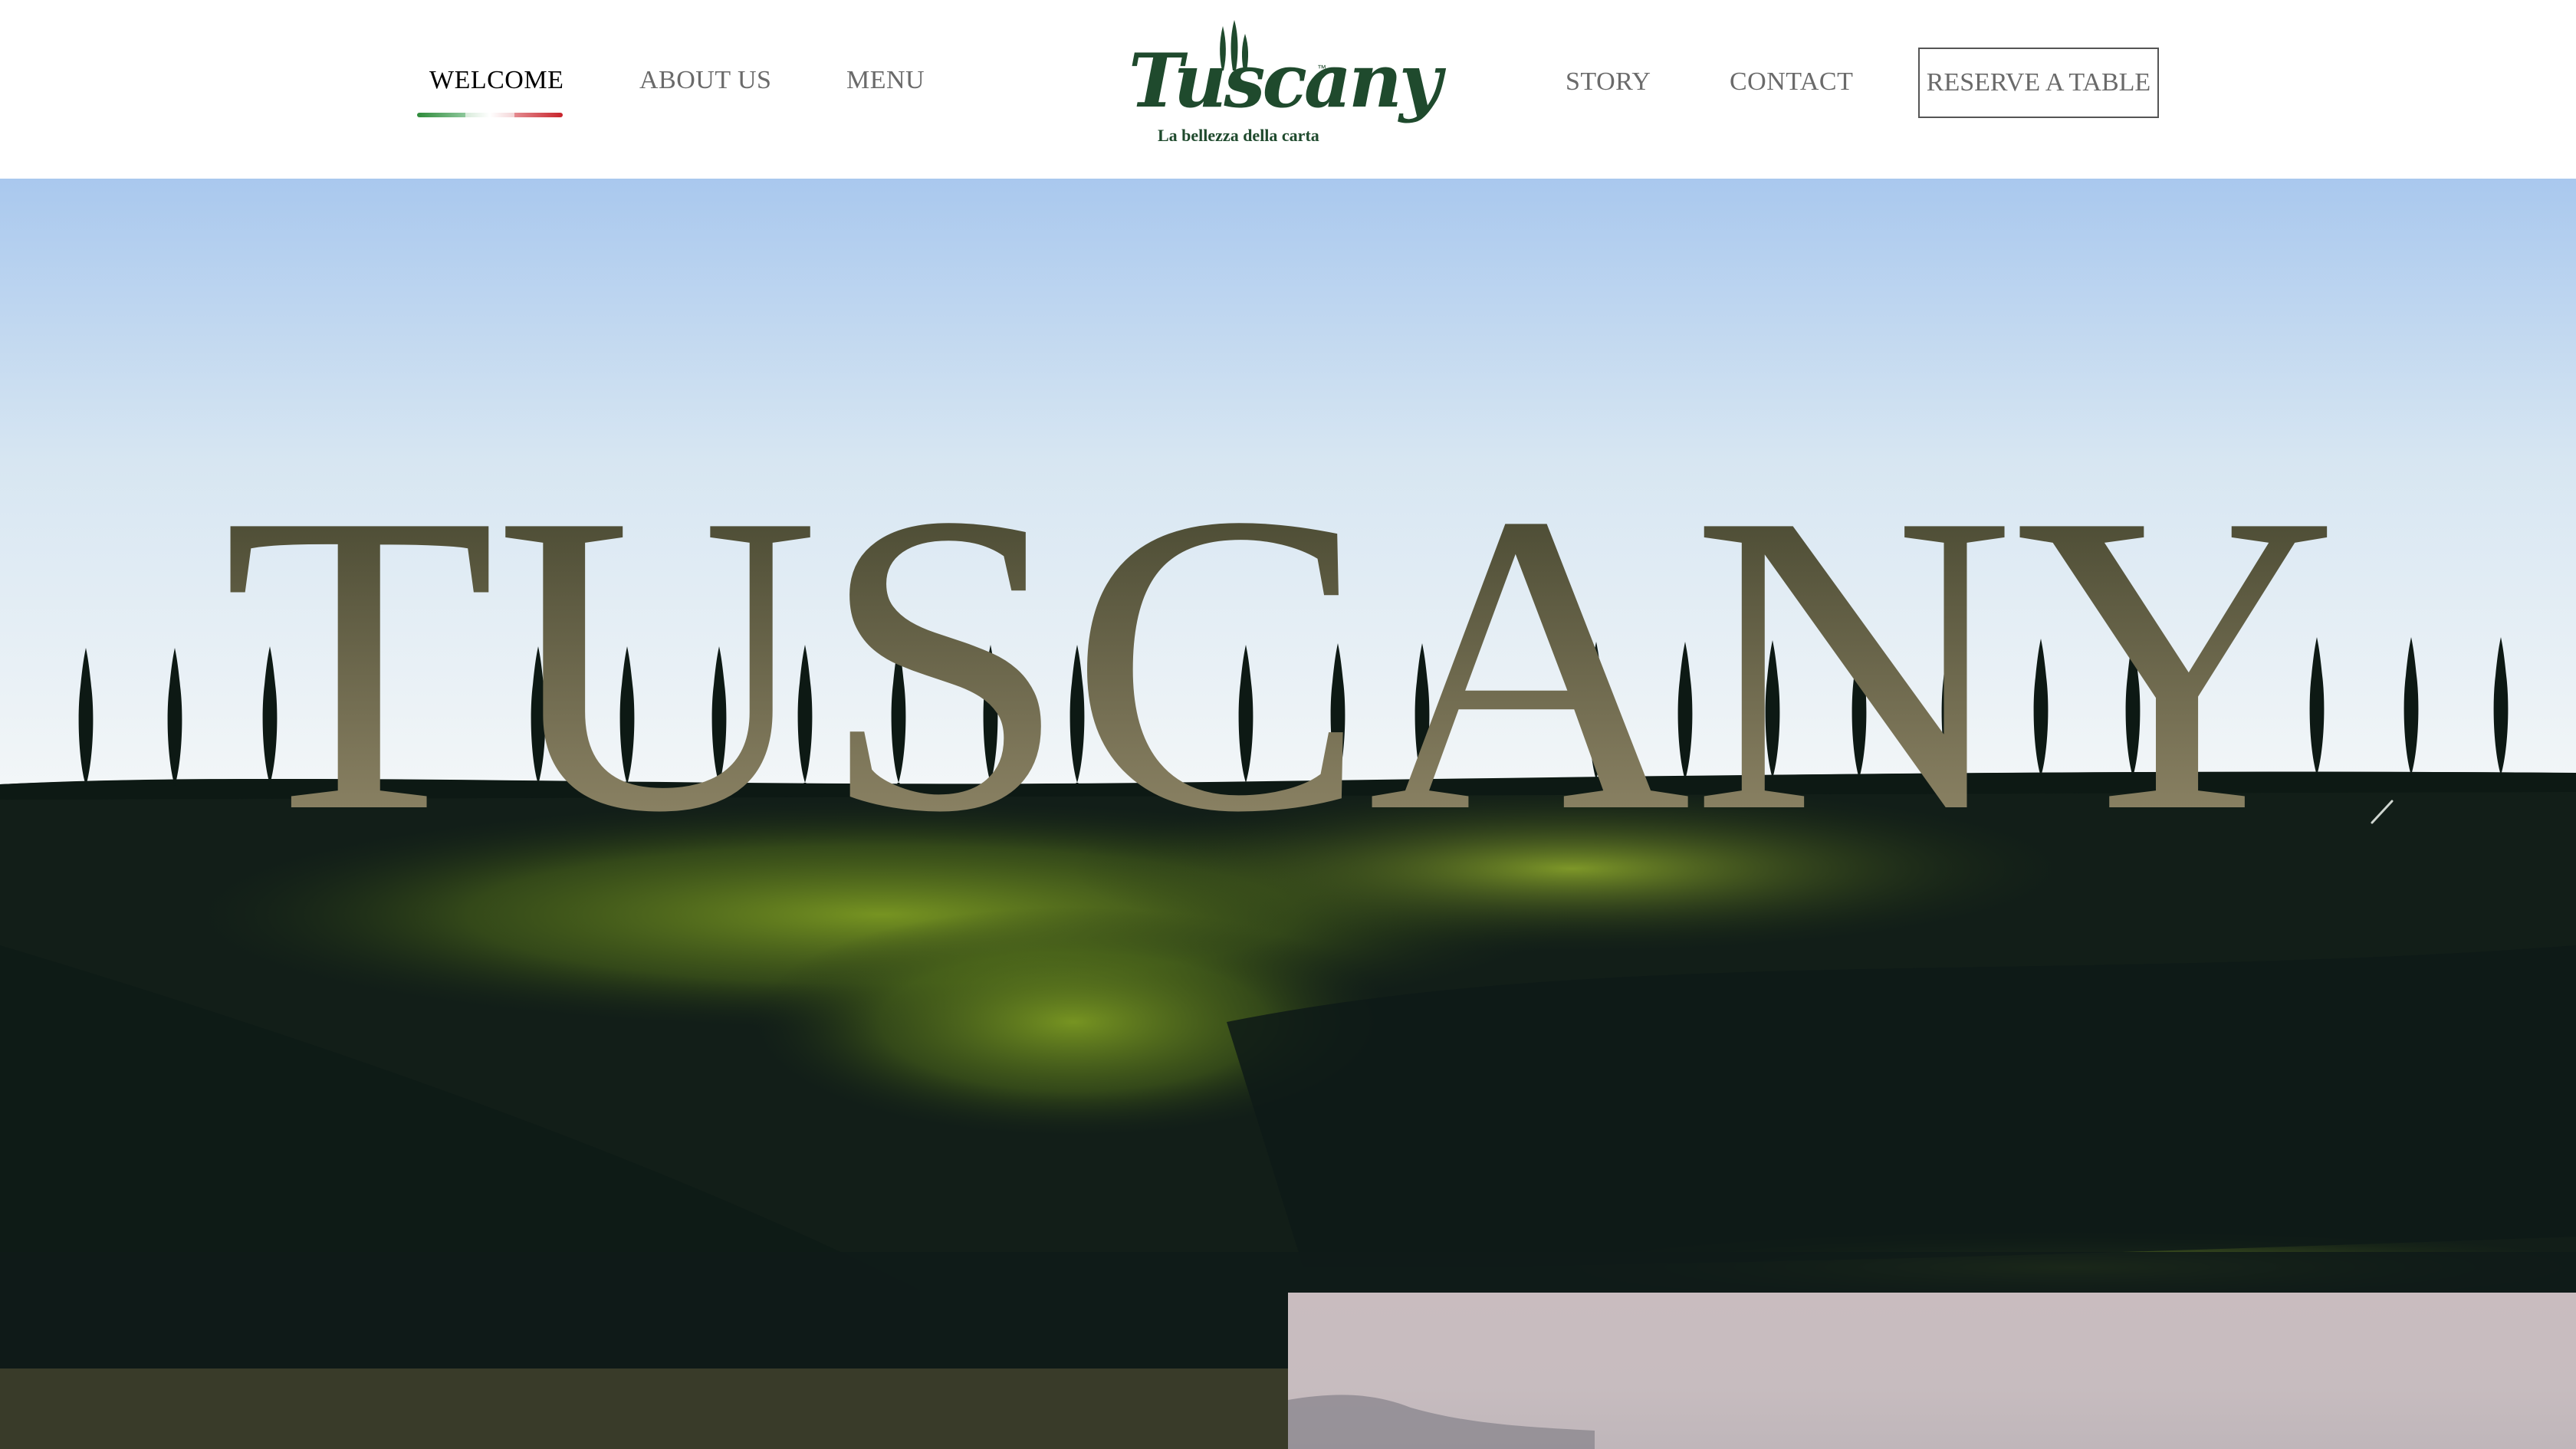 The image size is (2576, 1449). I want to click on nav-active-underline, so click(490, 115).